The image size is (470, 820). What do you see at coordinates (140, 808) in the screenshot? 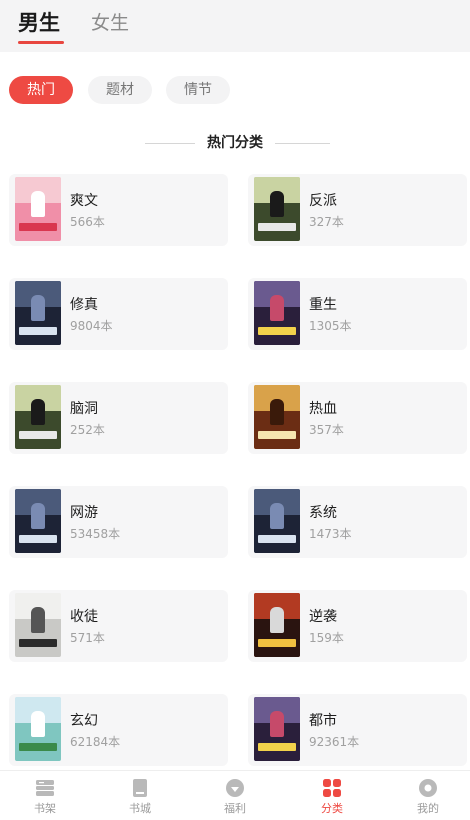
I see `nav-label: 书城` at bounding box center [140, 808].